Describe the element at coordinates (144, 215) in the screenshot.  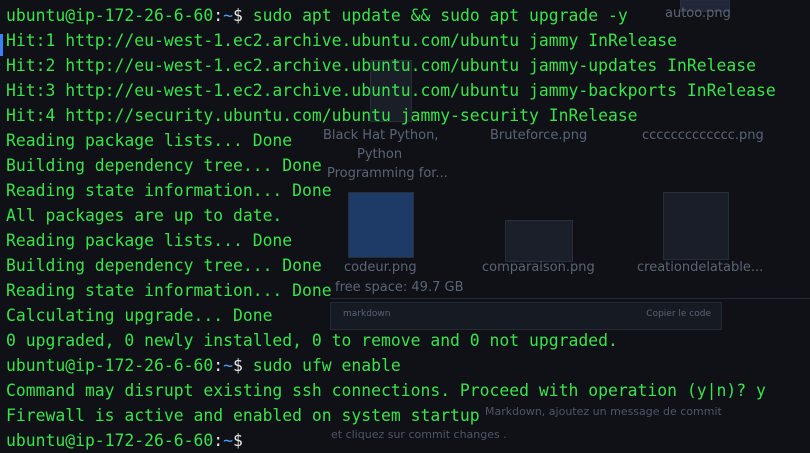
I see `terminal-output-line: All packages are up to date.` at that location.